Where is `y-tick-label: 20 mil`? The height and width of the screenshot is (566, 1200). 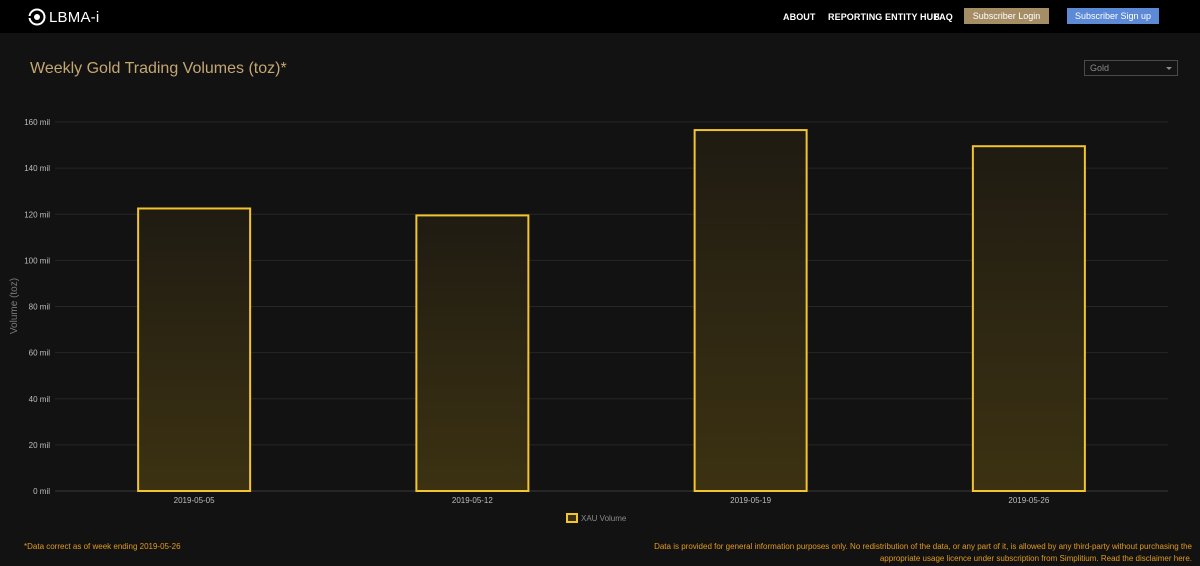 y-tick-label: 20 mil is located at coordinates (40, 445).